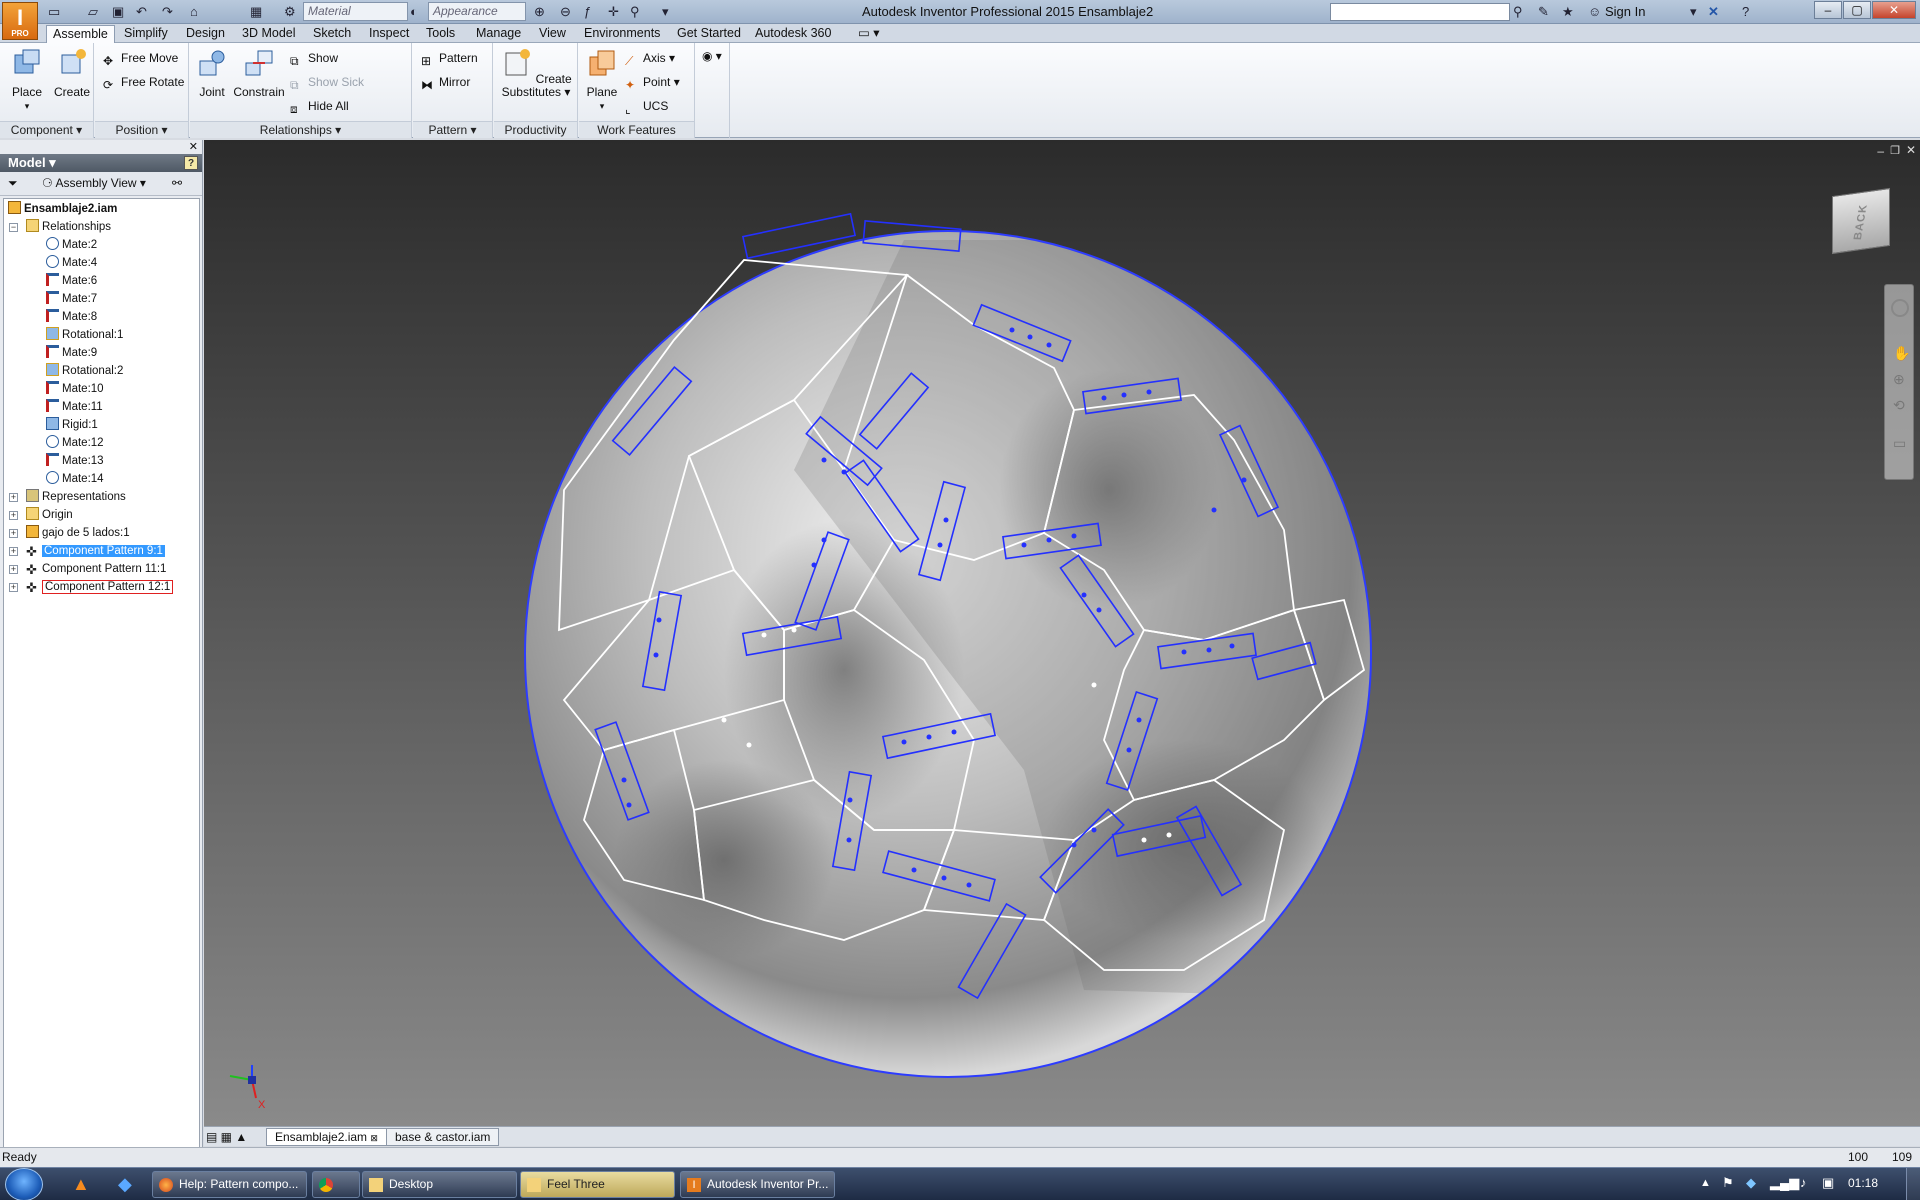  I want to click on tab-autodesk-360: Autodesk 360, so click(793, 34).